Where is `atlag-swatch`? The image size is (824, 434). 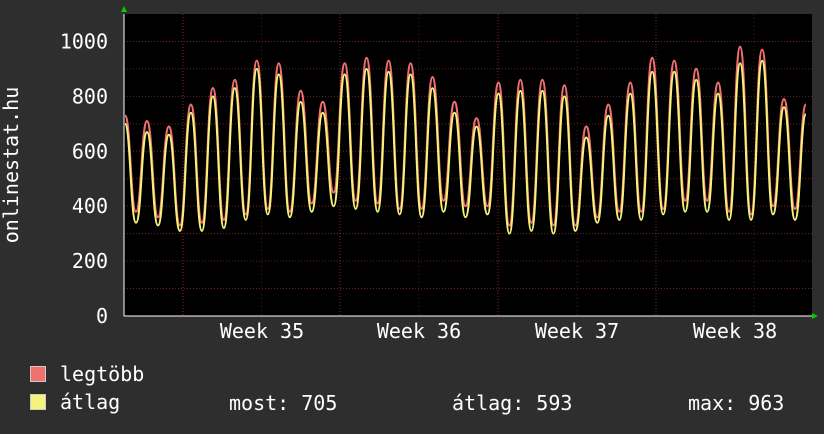
atlag-swatch is located at coordinates (38, 402).